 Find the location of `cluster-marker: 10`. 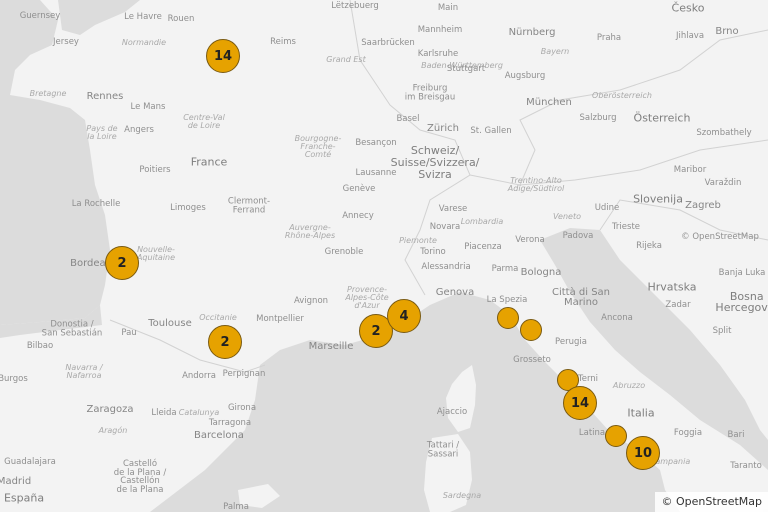

cluster-marker: 10 is located at coordinates (643, 453).